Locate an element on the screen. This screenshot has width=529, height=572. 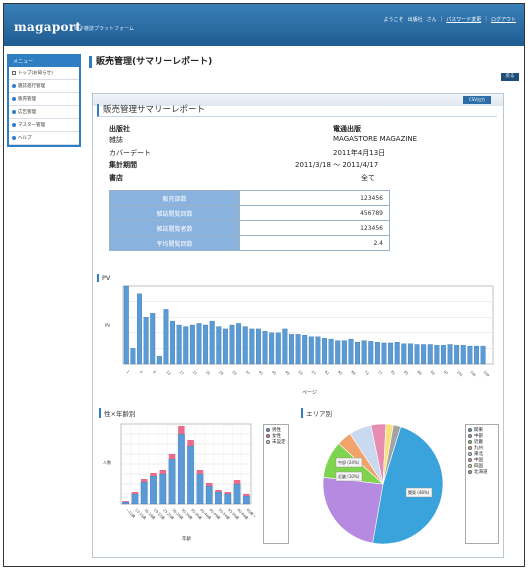
info-value-magazine: MAGASTORE MAGAZINE is located at coordinates (375, 139).